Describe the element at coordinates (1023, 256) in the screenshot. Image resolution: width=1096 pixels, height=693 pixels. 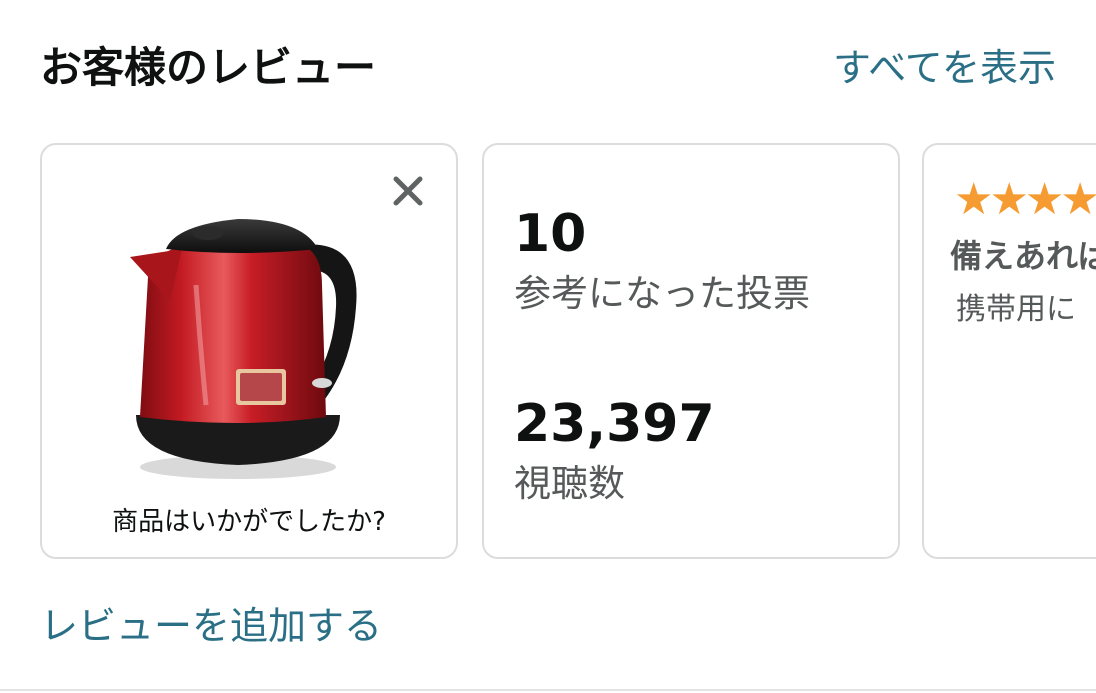
I see `review-title: 備えあれば` at that location.